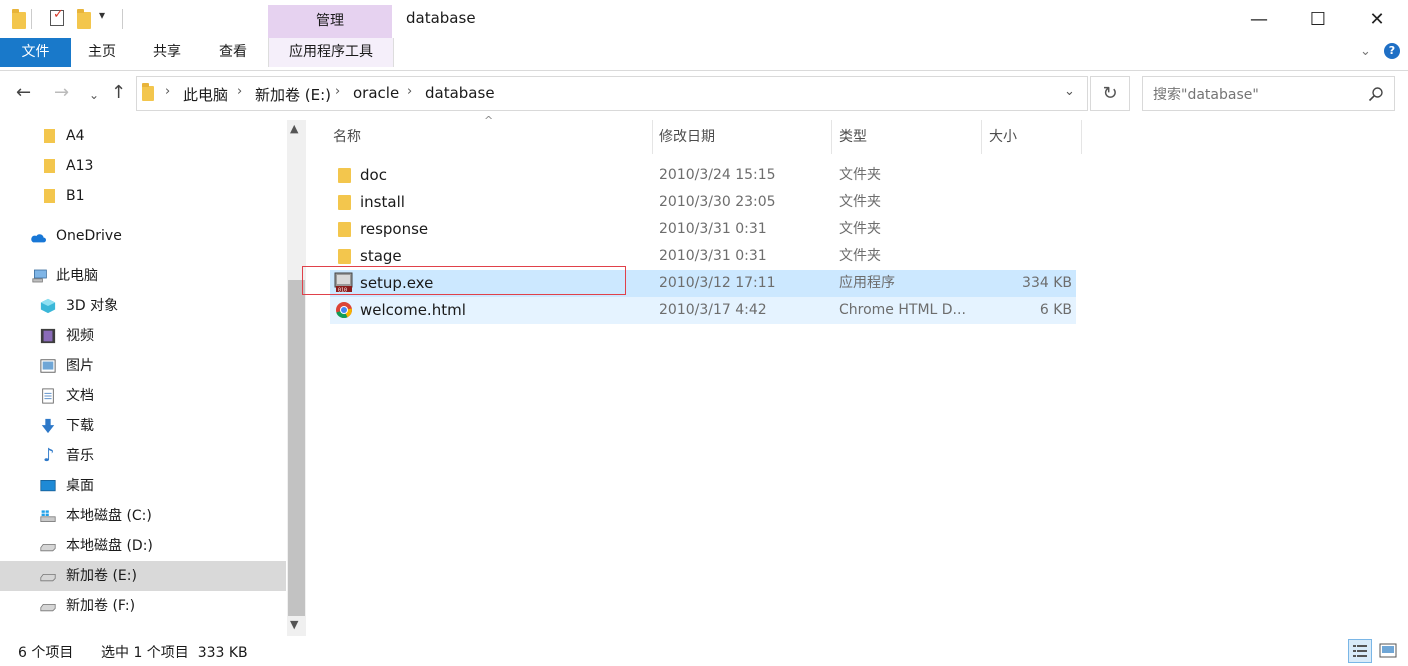 The image size is (1408, 666). I want to click on minimize-icon: —, so click(1259, 19).